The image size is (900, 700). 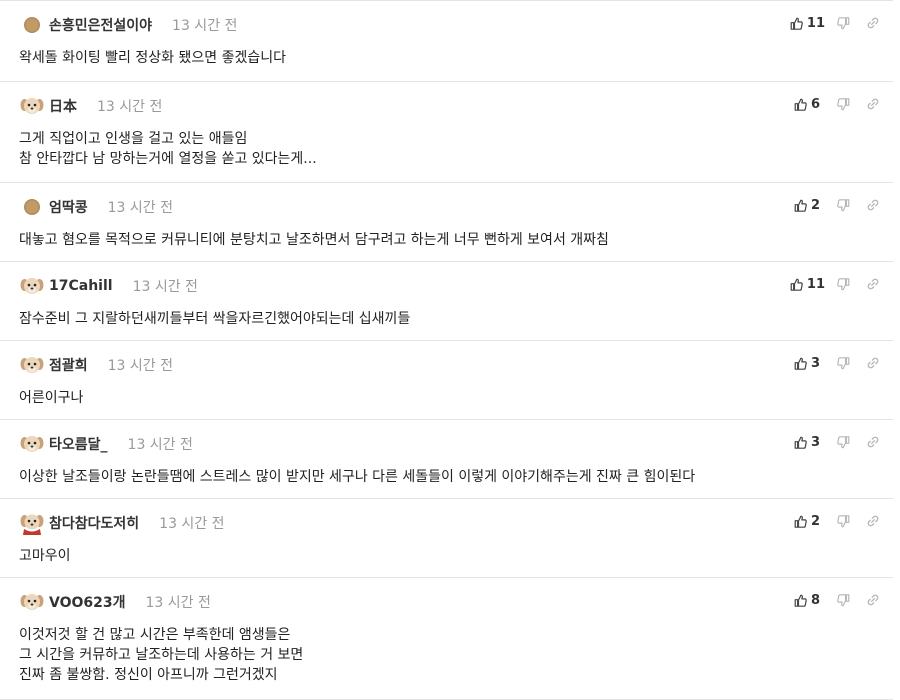 I want to click on comment-text-line: 고마우이, so click(x=45, y=556).